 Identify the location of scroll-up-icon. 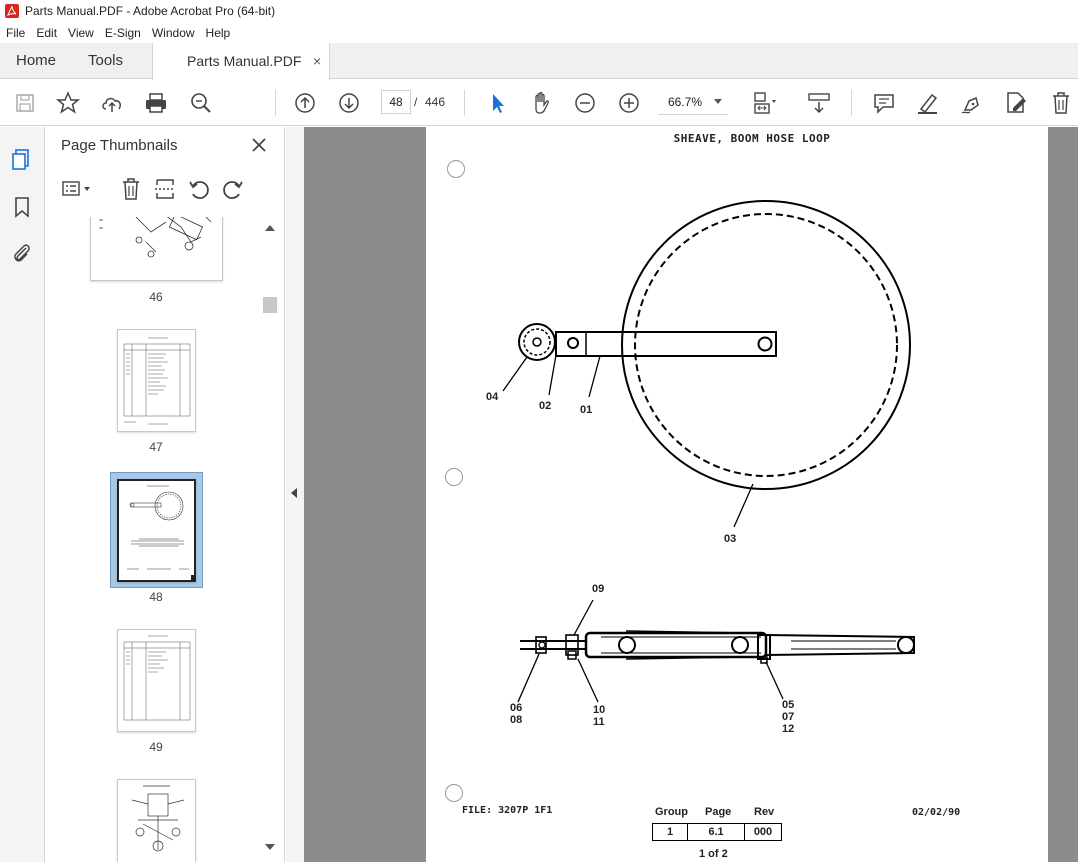
(270, 228).